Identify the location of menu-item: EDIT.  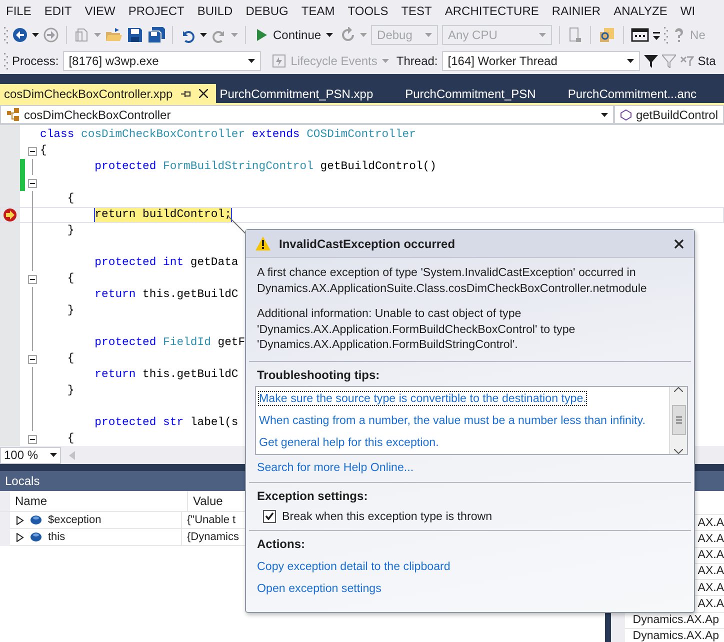
(58, 11).